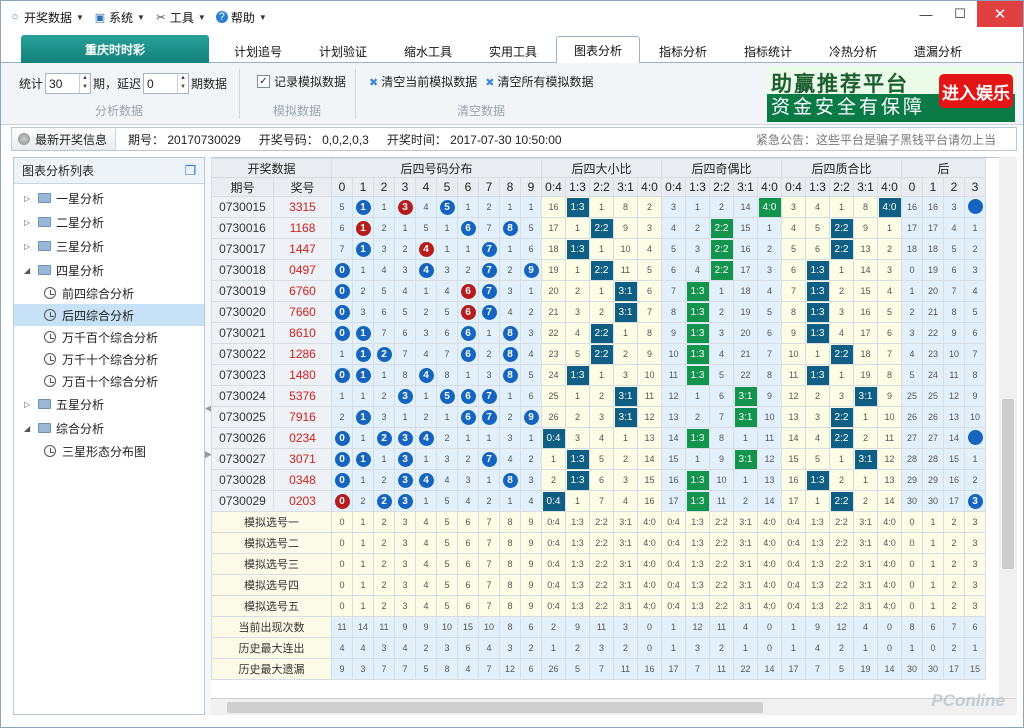  What do you see at coordinates (926, 14) in the screenshot?
I see `minimize-button: —` at bounding box center [926, 14].